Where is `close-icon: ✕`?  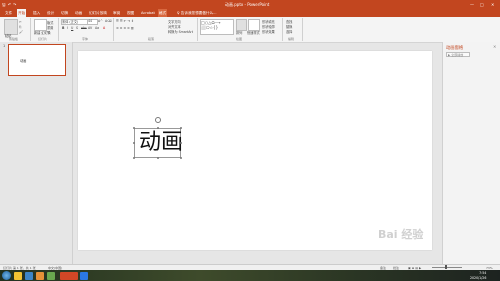
close-icon: ✕ is located at coordinates (494, 46).